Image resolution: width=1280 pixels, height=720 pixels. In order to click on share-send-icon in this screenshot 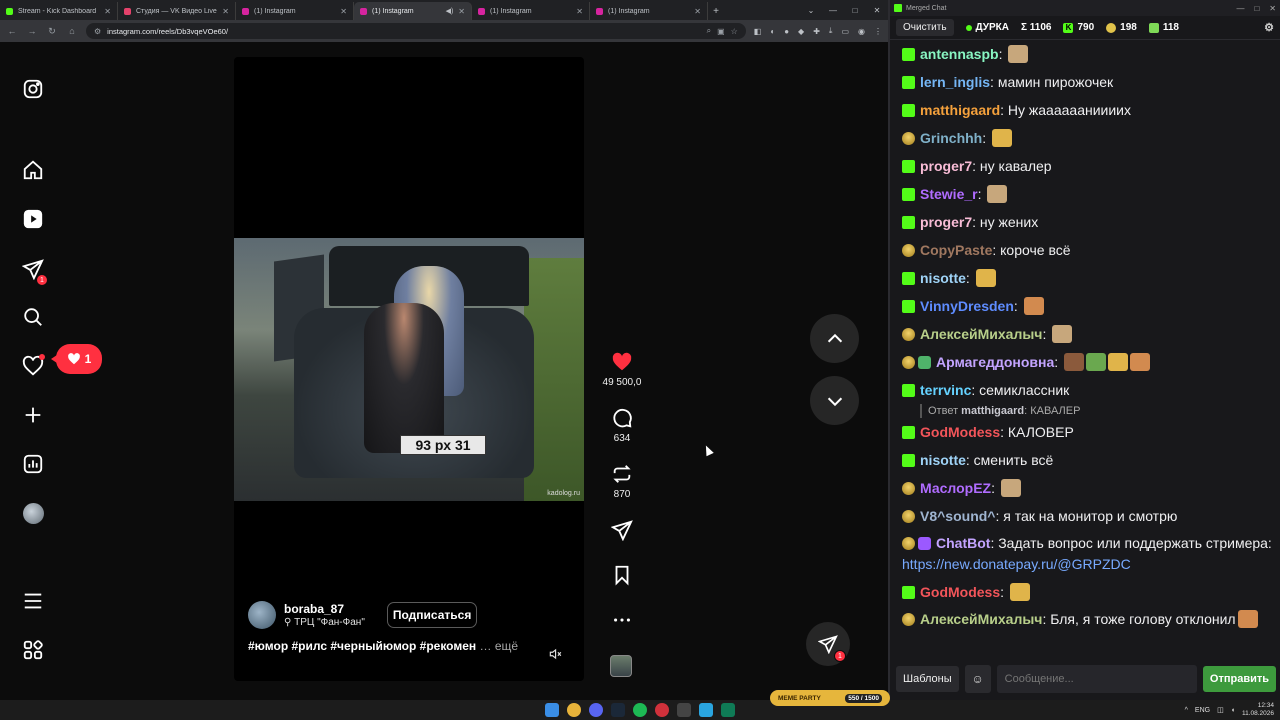, I will do `click(622, 530)`.